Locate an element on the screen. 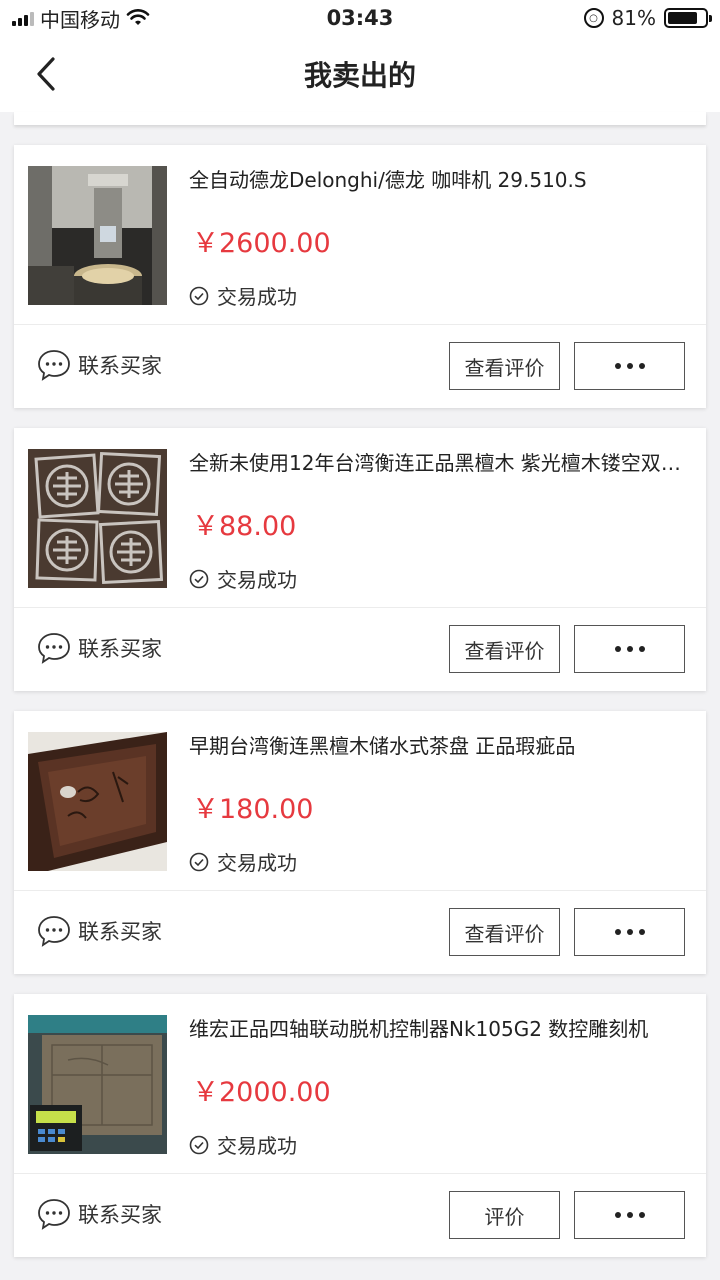 The width and height of the screenshot is (720, 1280). status-bar: 中国移动 03:43 ○ 81% is located at coordinates (360, 18).